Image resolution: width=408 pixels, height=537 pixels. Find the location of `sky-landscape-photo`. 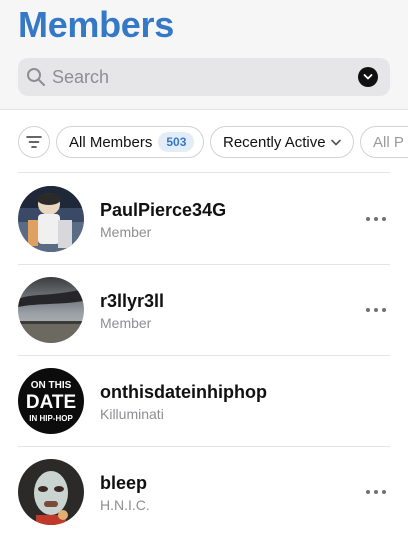

sky-landscape-photo is located at coordinates (51, 310).